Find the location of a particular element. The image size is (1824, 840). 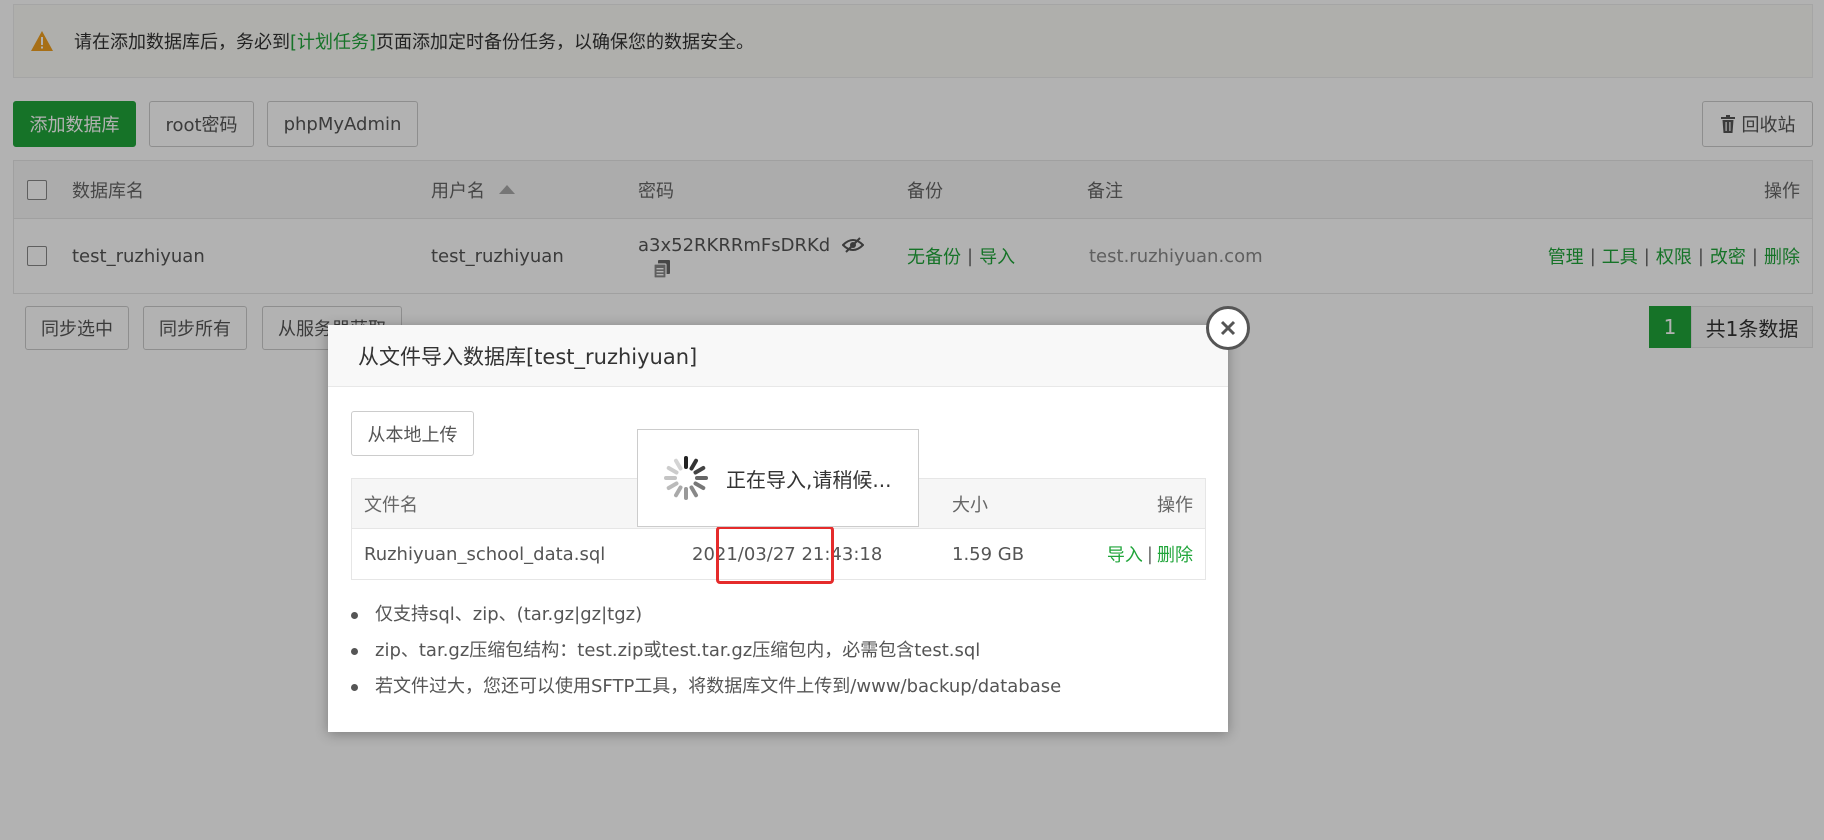

file-actions: 导入 | 删除 is located at coordinates (1150, 554).